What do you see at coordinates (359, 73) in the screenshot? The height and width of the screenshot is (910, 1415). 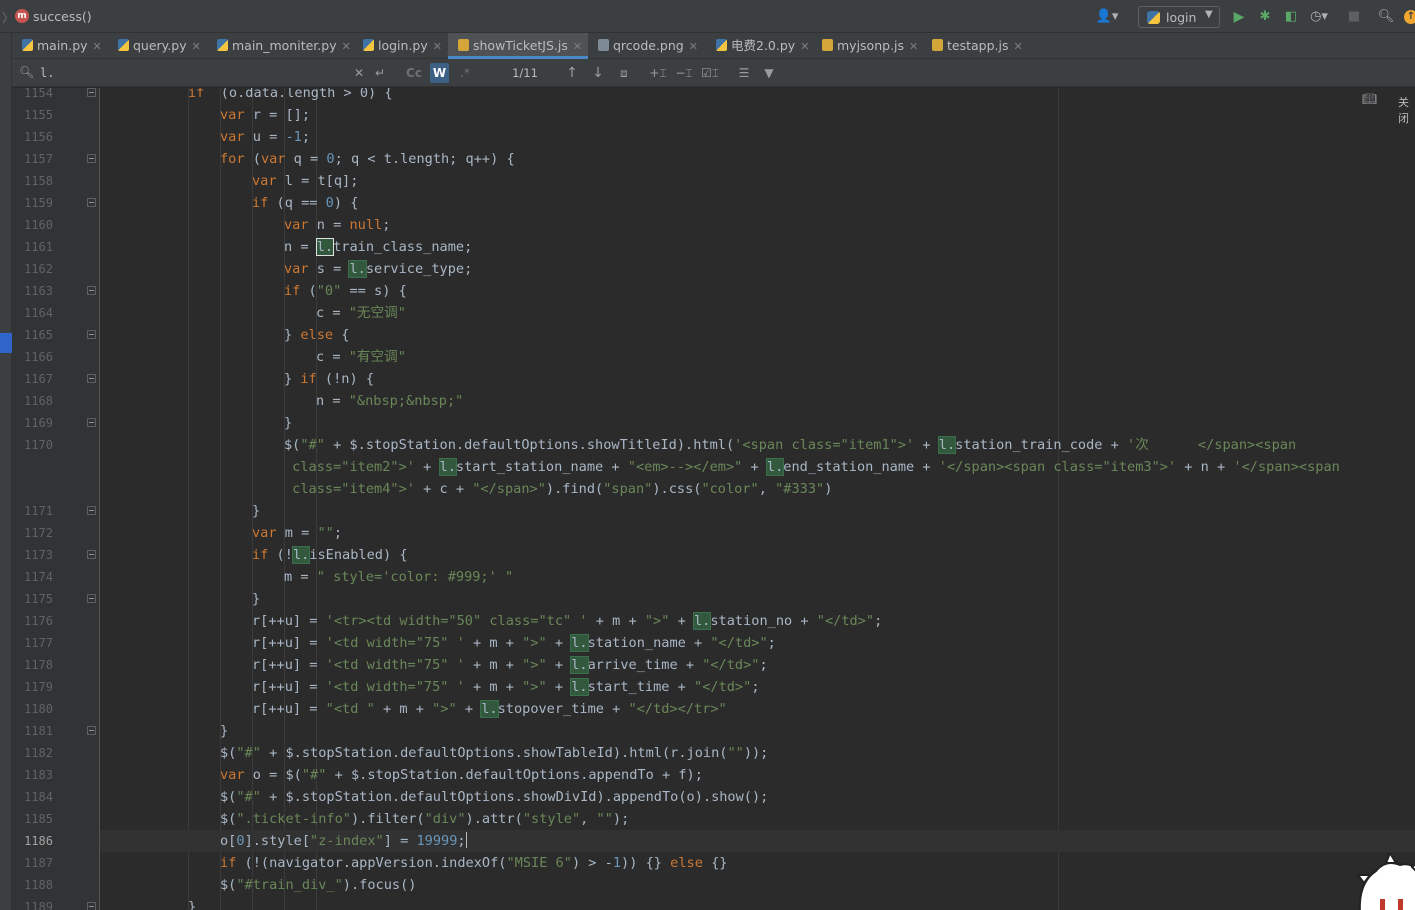 I see `clear-icon: ✕` at bounding box center [359, 73].